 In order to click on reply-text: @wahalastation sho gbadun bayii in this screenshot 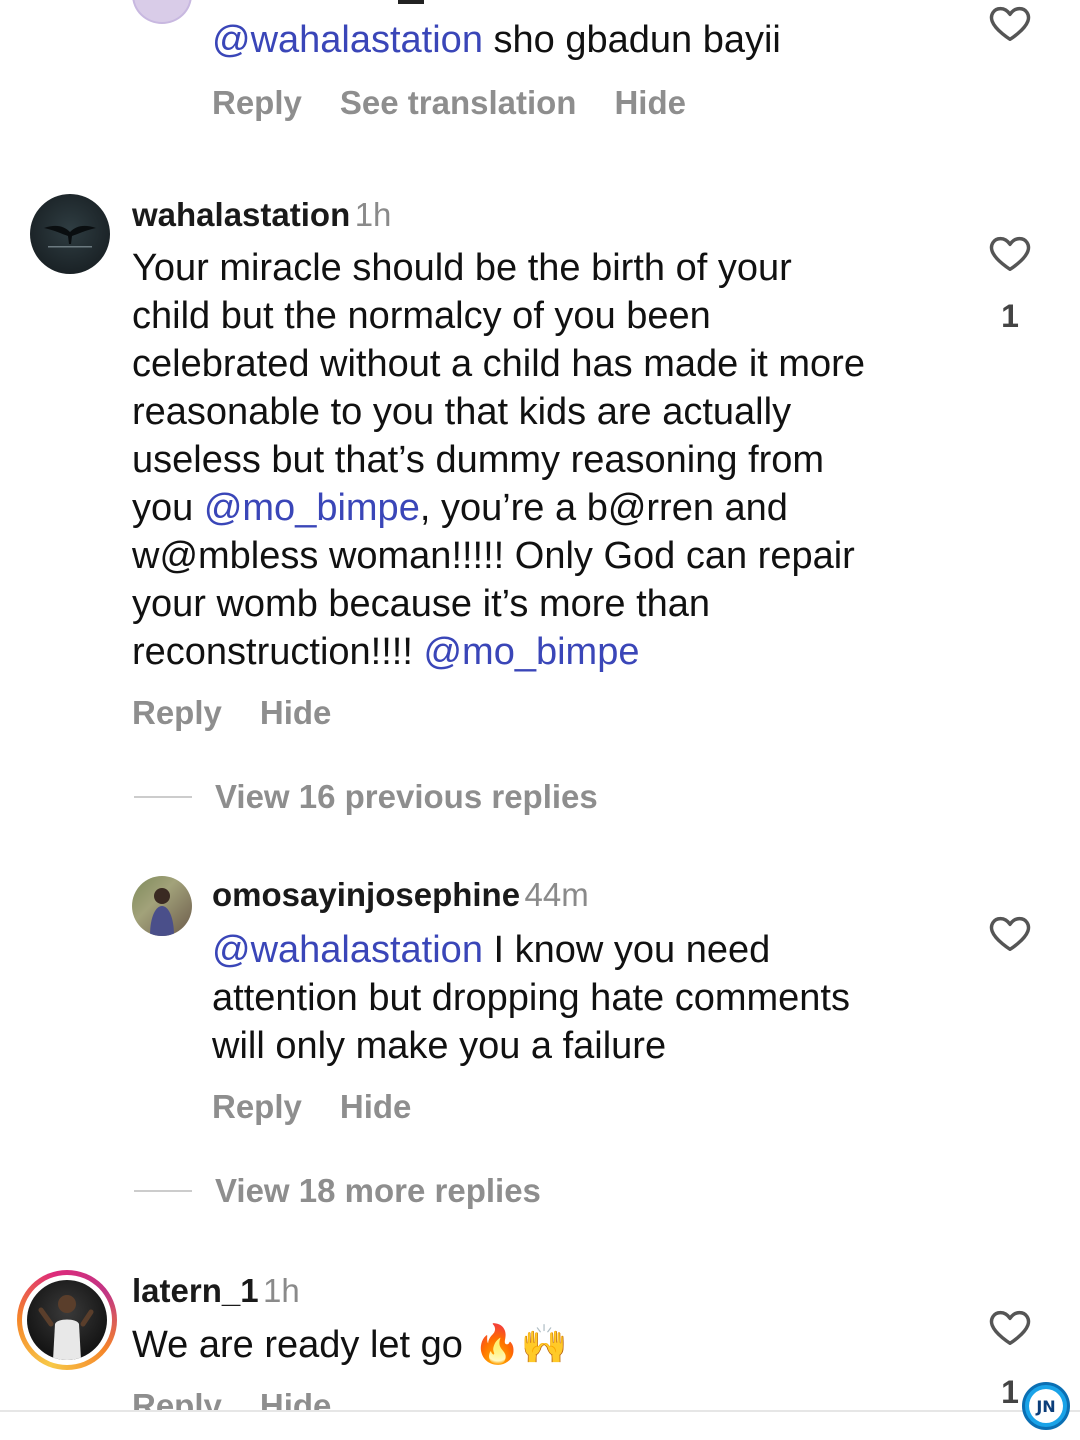, I will do `click(496, 40)`.